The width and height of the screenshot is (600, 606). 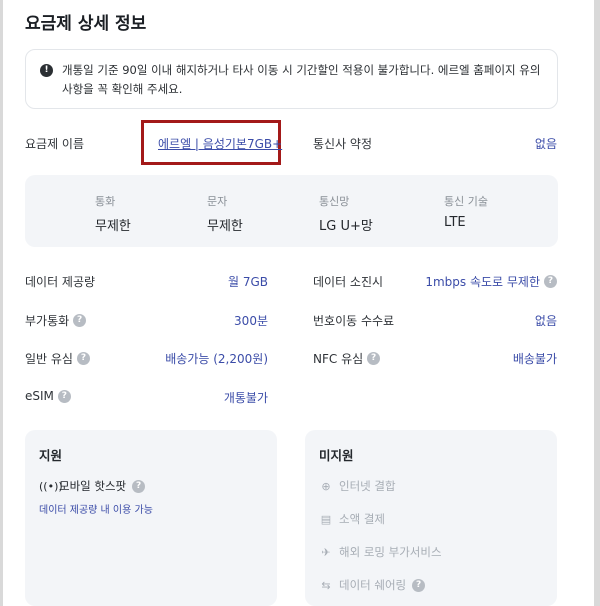 I want to click on feature-note: 데이터 제공량 내 이용 가능, so click(x=96, y=510).